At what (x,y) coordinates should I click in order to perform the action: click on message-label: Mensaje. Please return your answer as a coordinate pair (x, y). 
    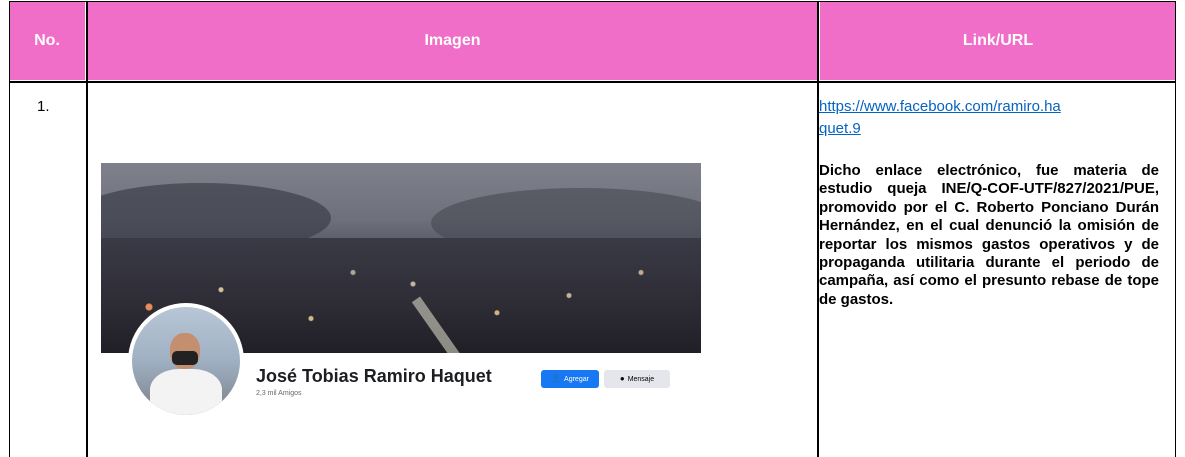
    Looking at the image, I should click on (641, 379).